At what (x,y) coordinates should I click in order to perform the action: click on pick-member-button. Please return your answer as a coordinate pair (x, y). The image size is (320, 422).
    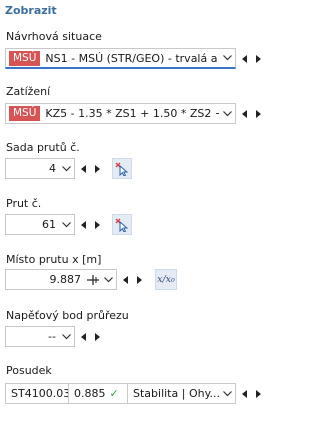
    Looking at the image, I should click on (122, 224).